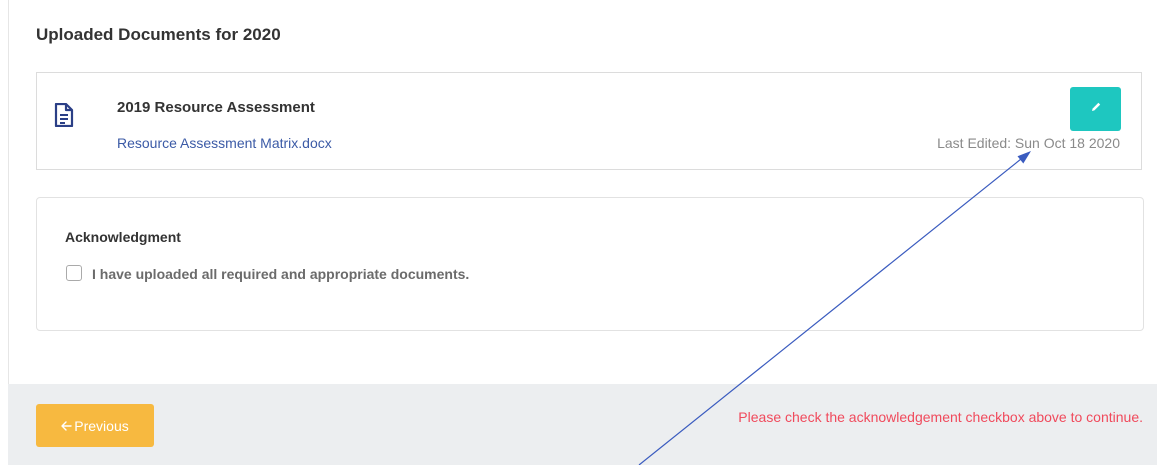 The height and width of the screenshot is (465, 1157). What do you see at coordinates (1028, 143) in the screenshot?
I see `last-edited-text: Last Edited: Sun Oct 18 2020` at bounding box center [1028, 143].